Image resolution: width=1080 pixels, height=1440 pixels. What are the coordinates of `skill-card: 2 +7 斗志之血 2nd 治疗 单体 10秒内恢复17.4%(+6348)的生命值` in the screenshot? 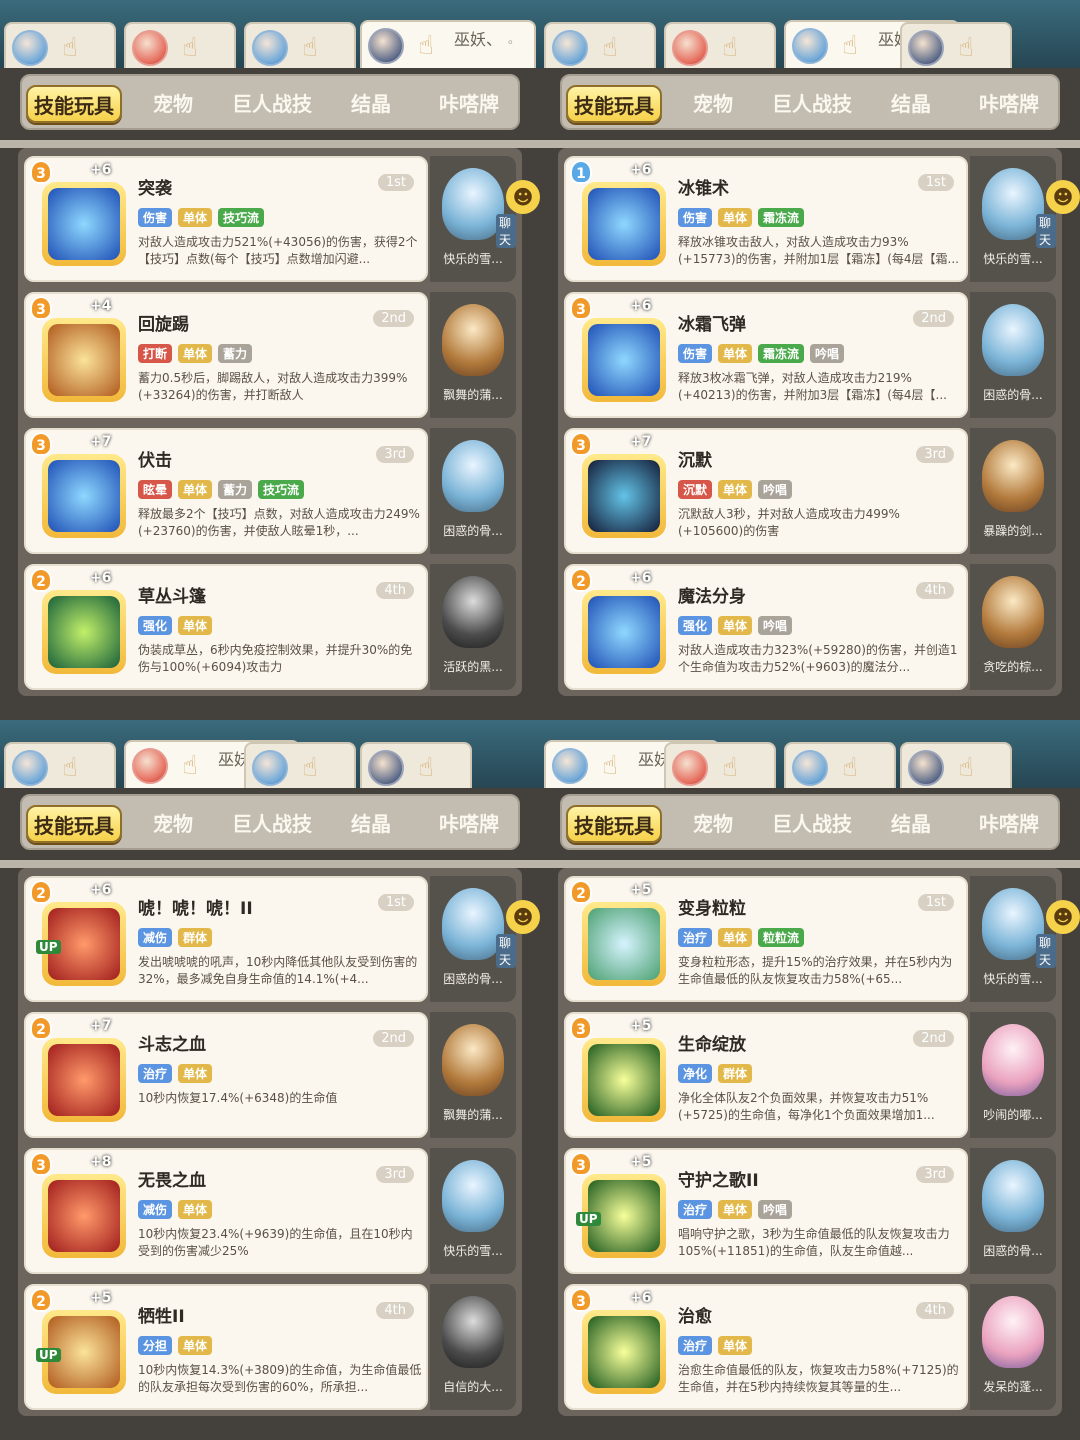 It's located at (226, 1075).